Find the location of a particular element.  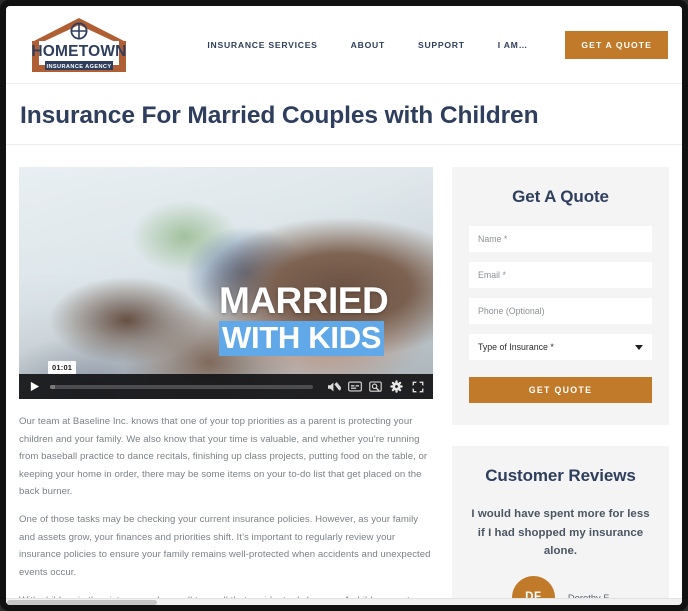

customer-reviews-title: Customer Reviews is located at coordinates (560, 476).